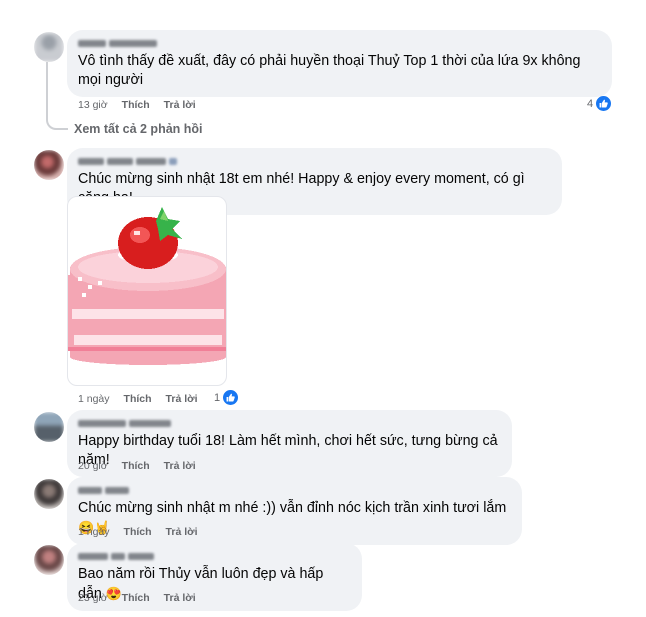 This screenshot has width=646, height=617. I want to click on comment-5-like-button: Thích, so click(136, 598).